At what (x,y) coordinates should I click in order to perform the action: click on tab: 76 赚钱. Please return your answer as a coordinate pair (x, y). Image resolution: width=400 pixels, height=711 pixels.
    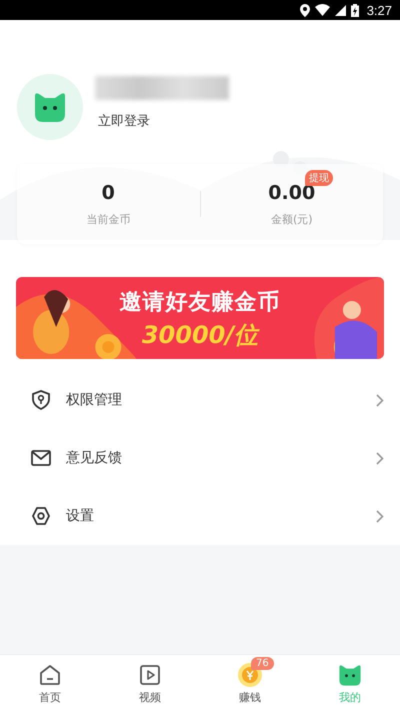
    Looking at the image, I should click on (250, 683).